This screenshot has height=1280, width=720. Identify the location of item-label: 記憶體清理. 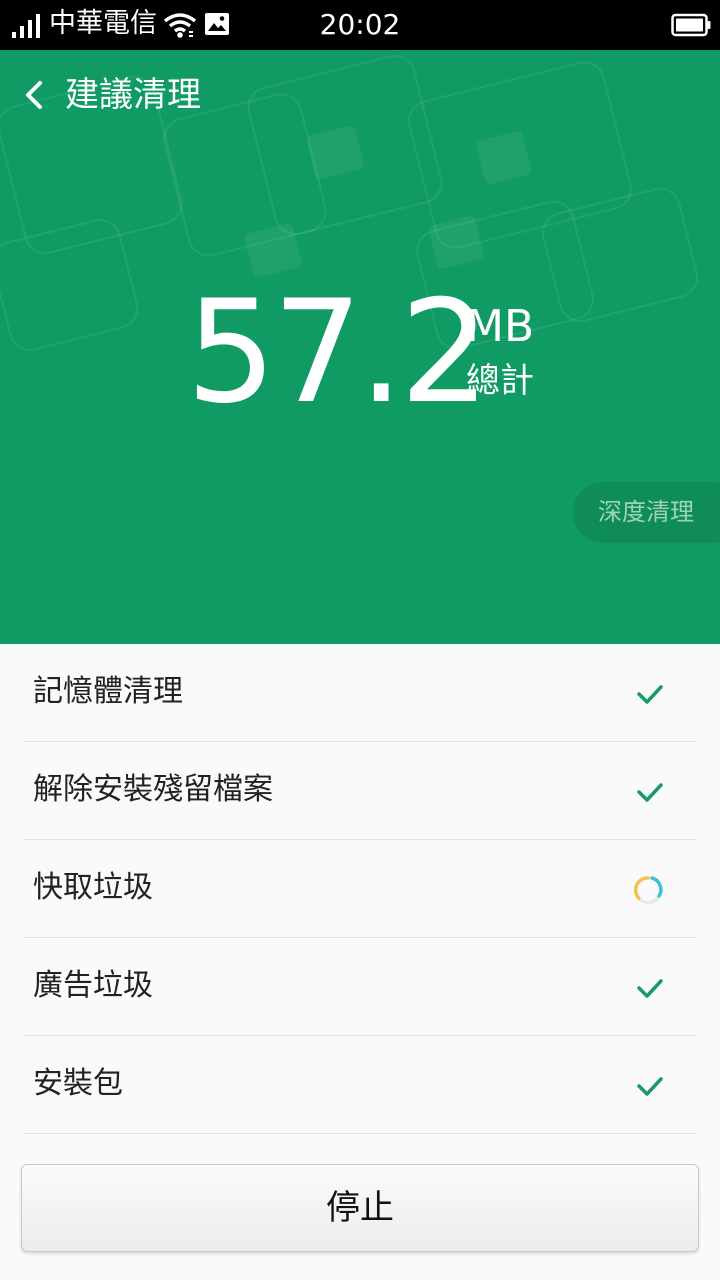
(108, 691).